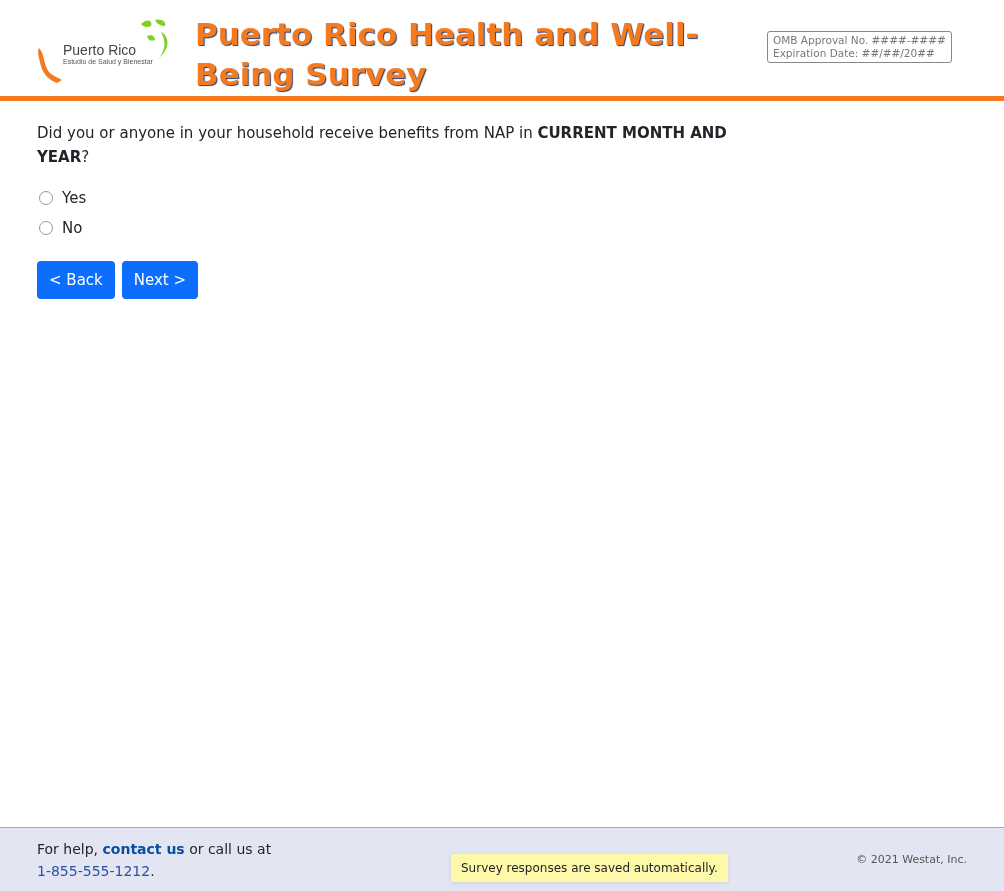 The image size is (1004, 891). What do you see at coordinates (76, 280) in the screenshot?
I see `back-button: < Back` at bounding box center [76, 280].